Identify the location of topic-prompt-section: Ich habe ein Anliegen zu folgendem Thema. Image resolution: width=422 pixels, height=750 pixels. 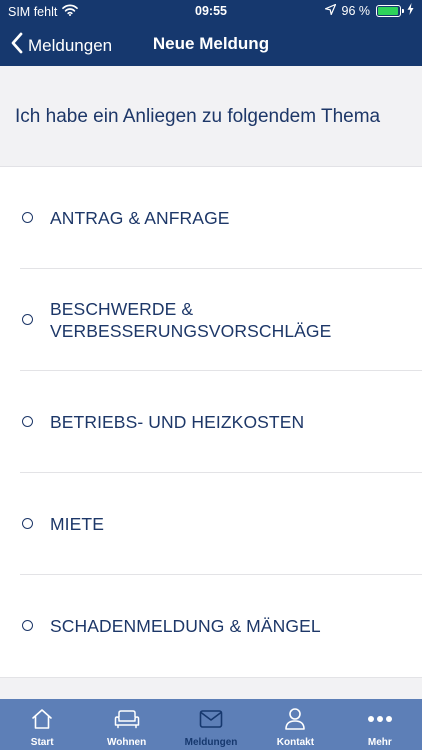
(211, 116).